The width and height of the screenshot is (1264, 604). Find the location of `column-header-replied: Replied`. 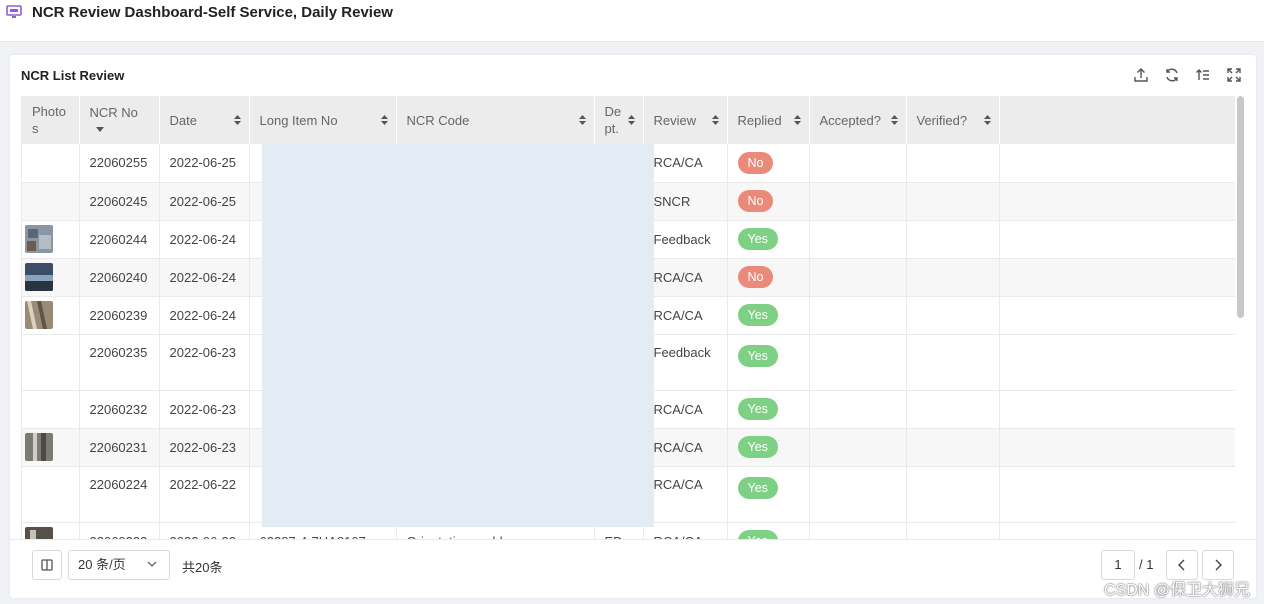

column-header-replied: Replied is located at coordinates (768, 120).